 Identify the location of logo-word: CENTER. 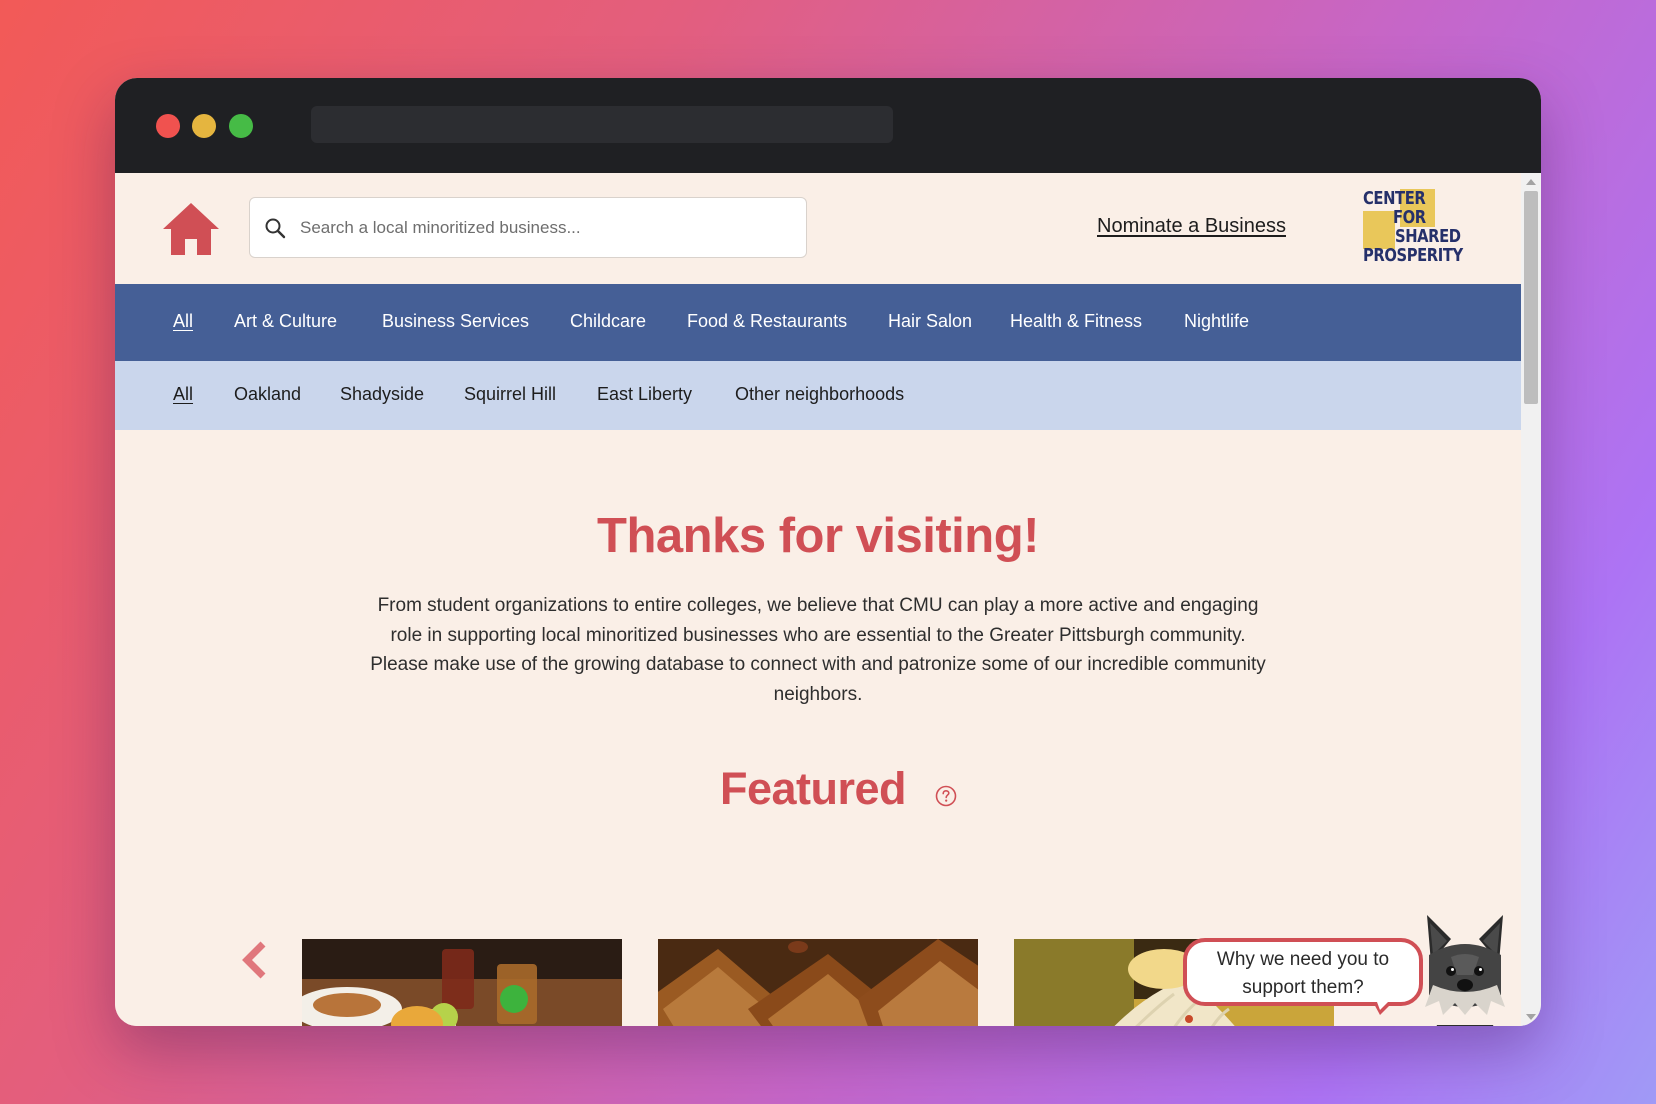
(1394, 198).